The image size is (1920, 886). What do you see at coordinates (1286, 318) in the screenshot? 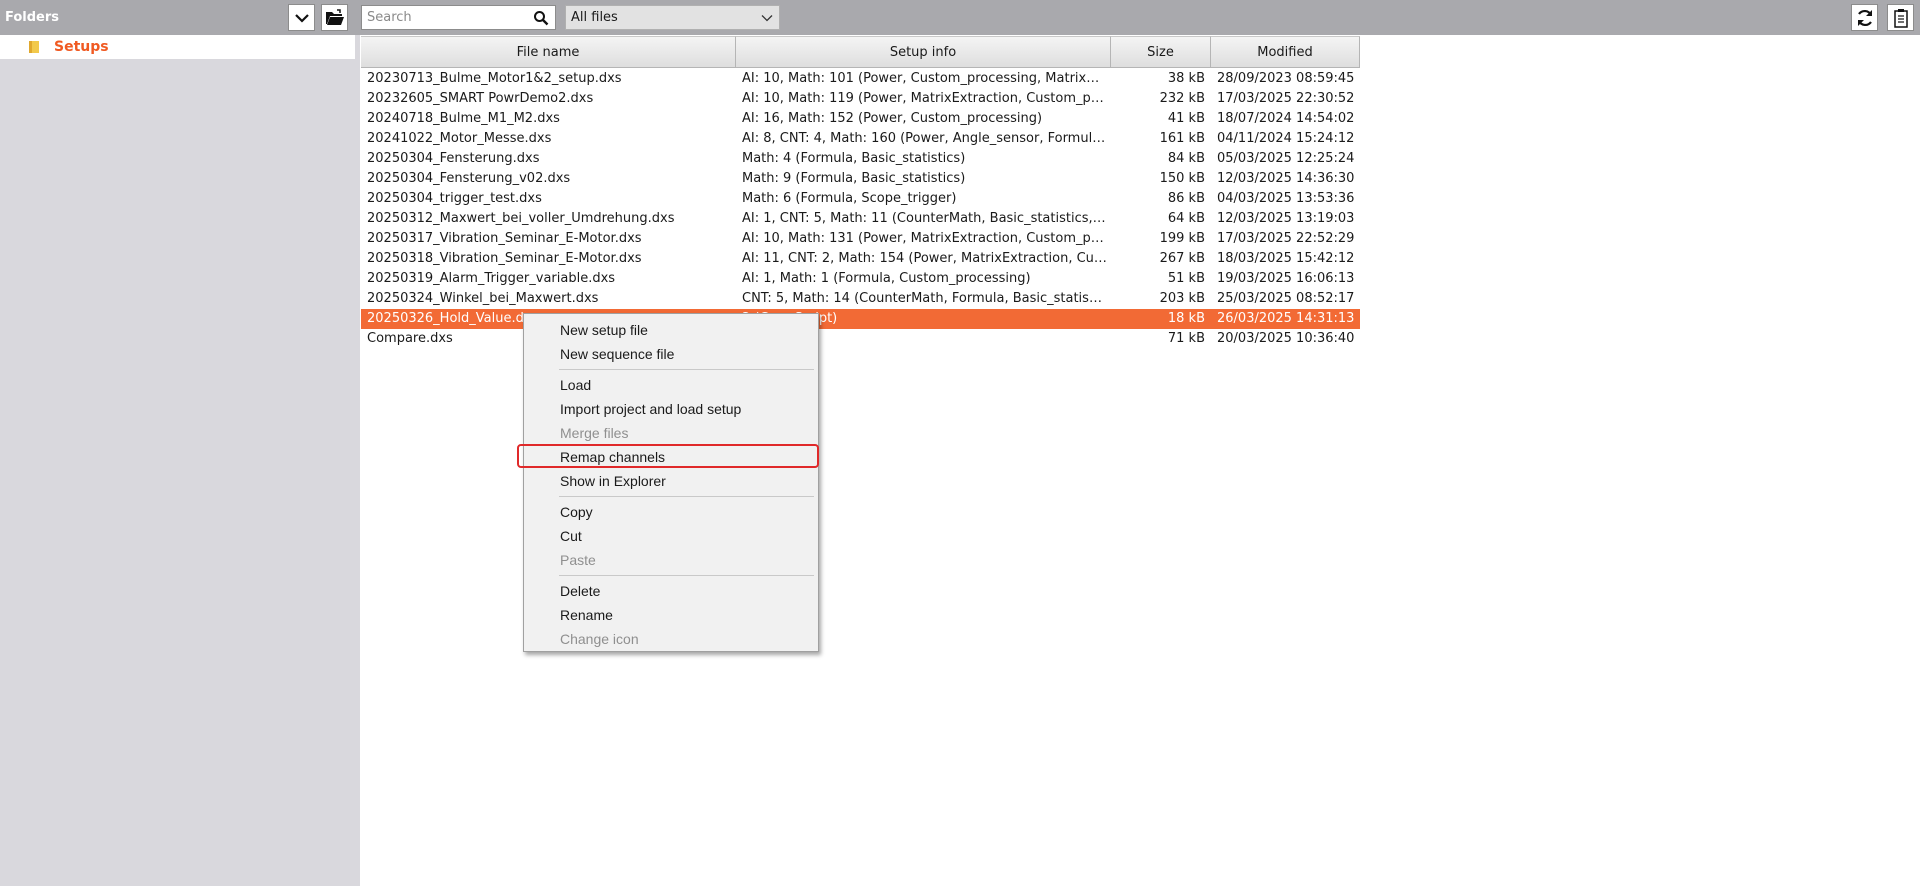
I see `modified-cell: 26/03/2025 14:31:13` at bounding box center [1286, 318].